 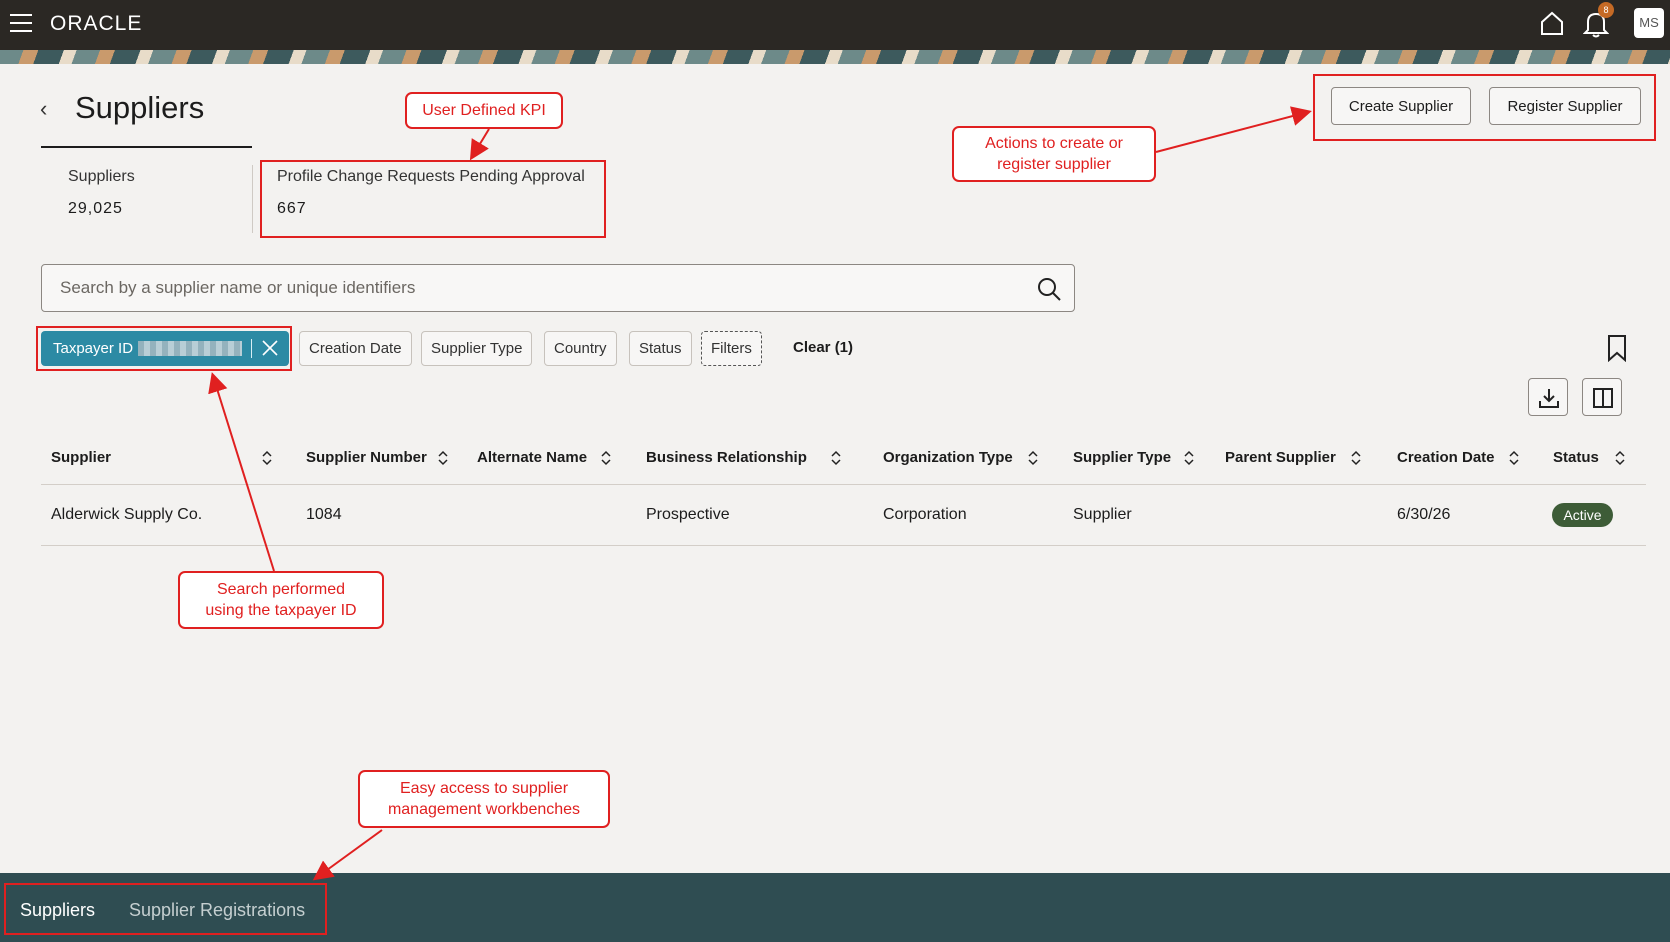 I want to click on filter-chip-creation-date: Creation Date, so click(x=355, y=348).